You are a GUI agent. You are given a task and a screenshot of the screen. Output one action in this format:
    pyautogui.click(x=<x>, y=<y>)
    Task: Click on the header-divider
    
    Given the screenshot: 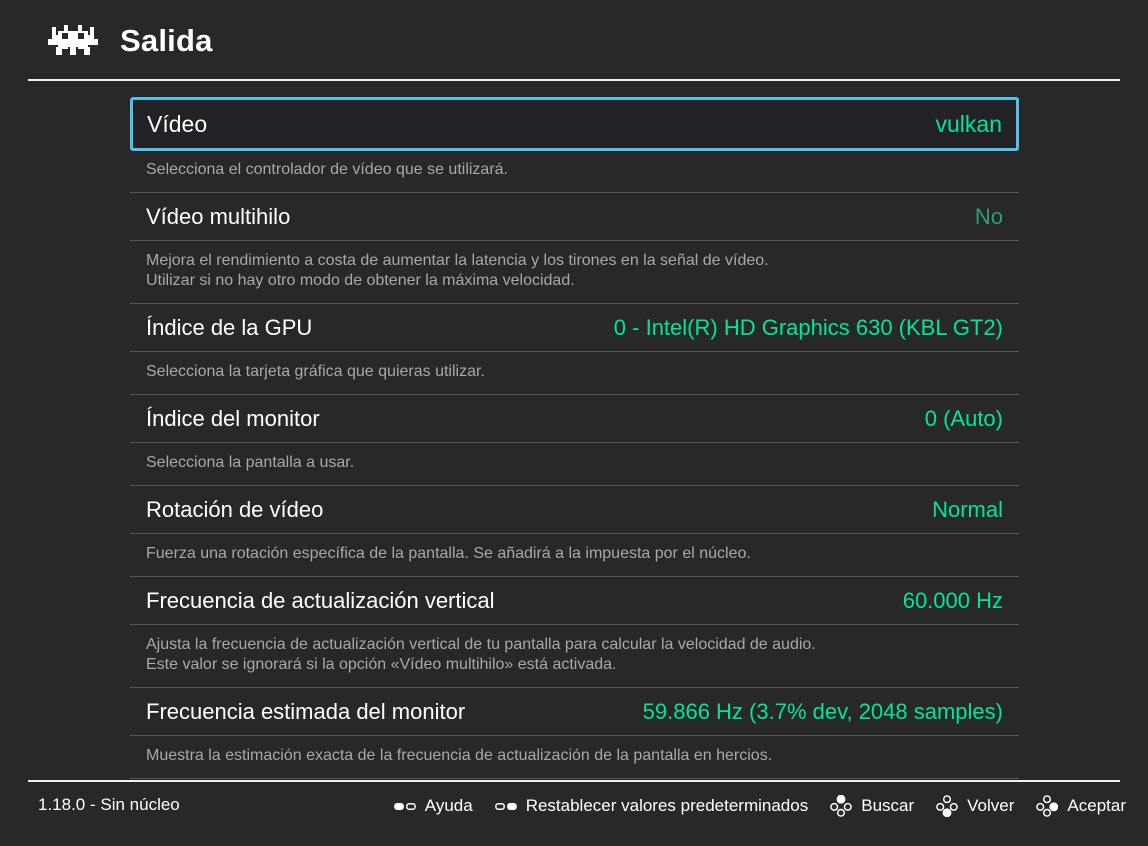 What is the action you would take?
    pyautogui.click(x=574, y=80)
    